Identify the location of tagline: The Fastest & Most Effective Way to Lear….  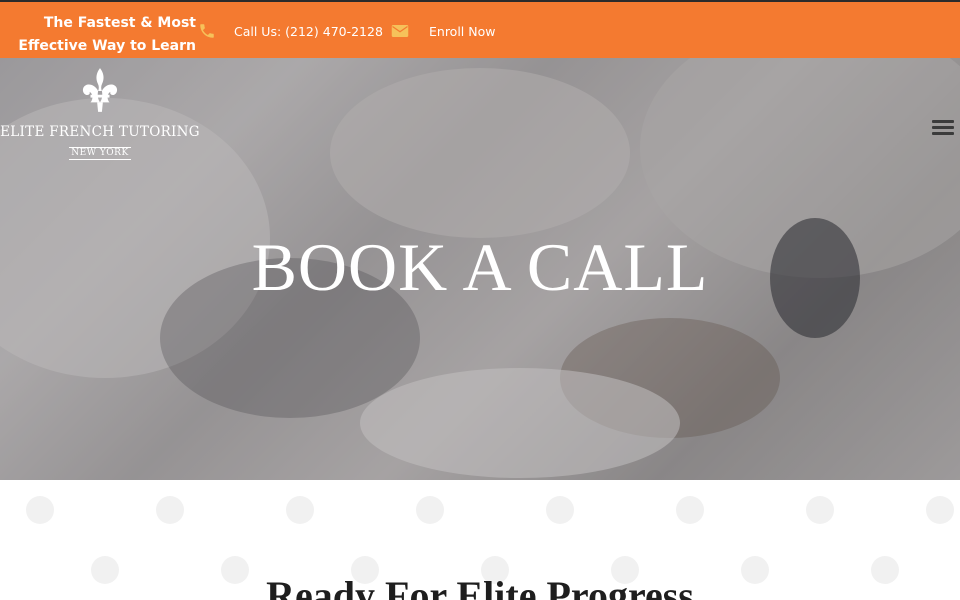
(98, 35).